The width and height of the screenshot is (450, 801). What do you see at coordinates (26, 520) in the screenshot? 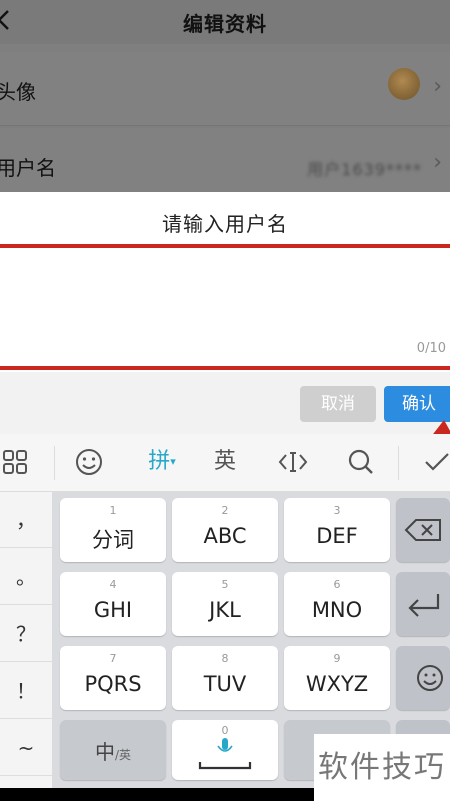
I see `punct-key-comma: ，` at bounding box center [26, 520].